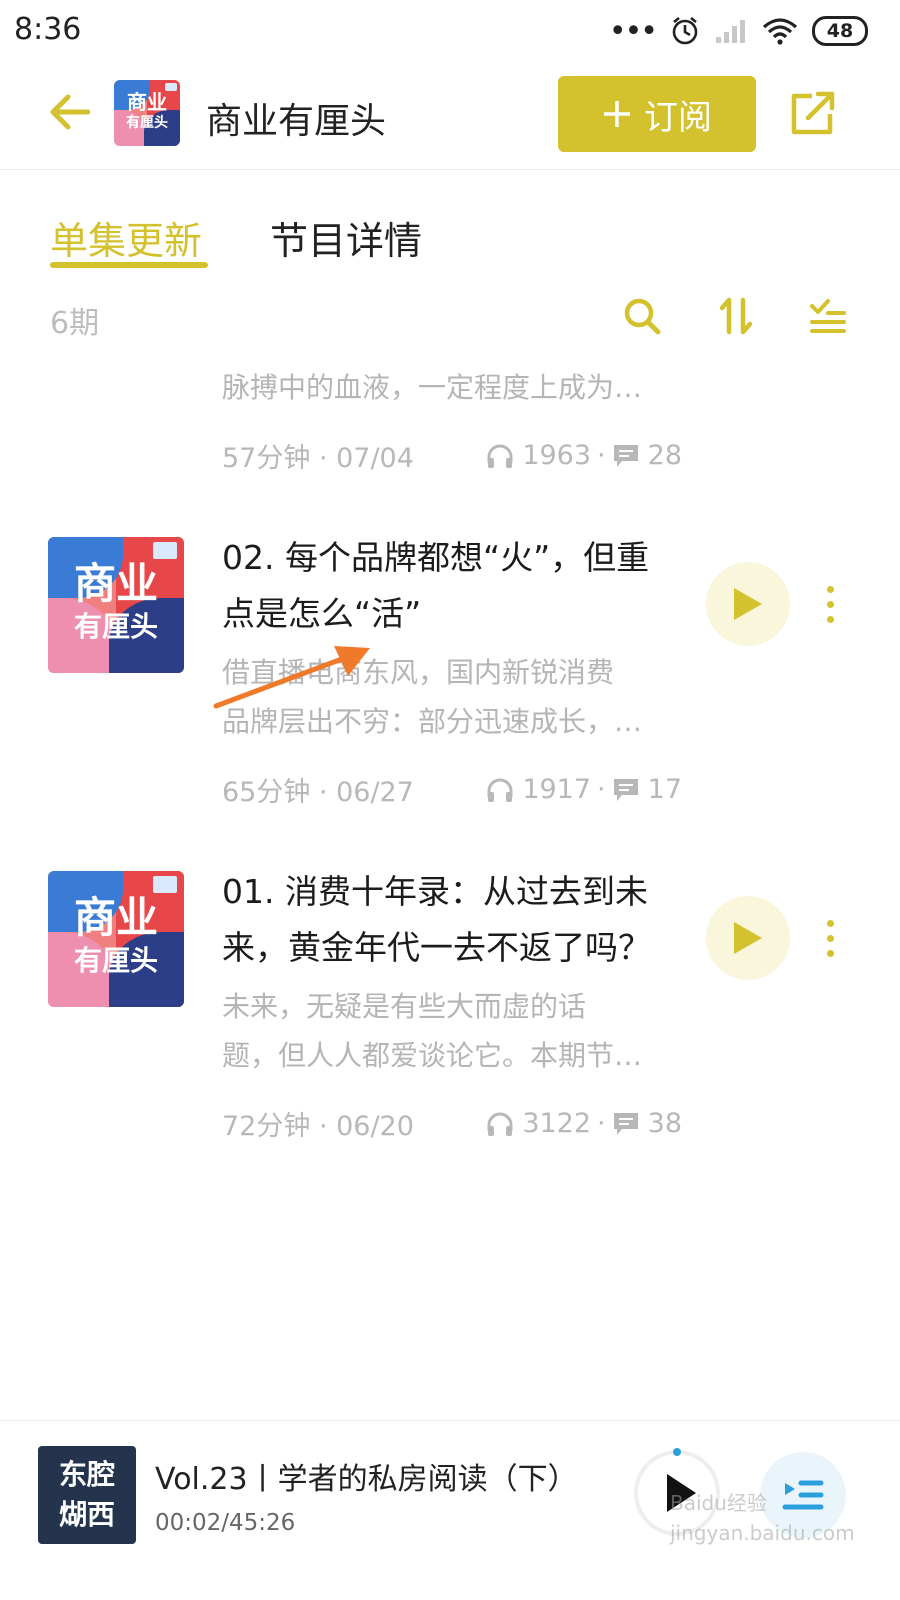 The image size is (900, 1600). Describe the element at coordinates (664, 789) in the screenshot. I see `comment-count: 17` at that location.